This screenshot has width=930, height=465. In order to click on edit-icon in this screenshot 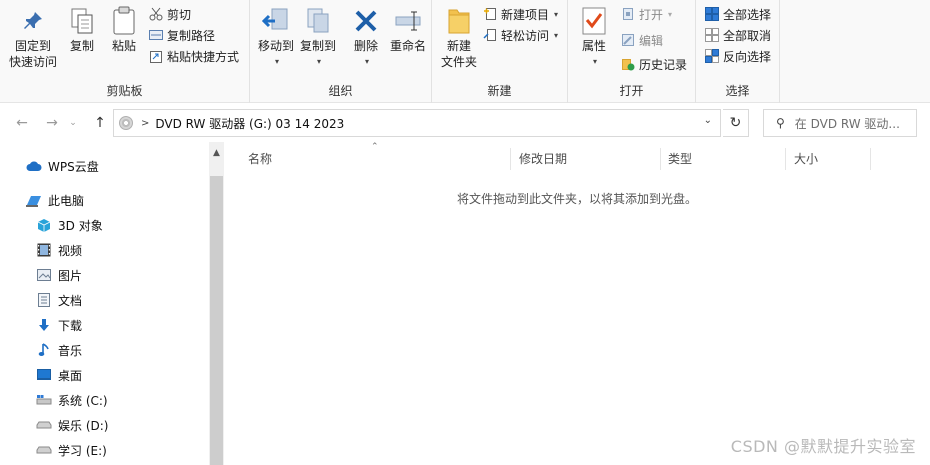, I will do `click(628, 40)`.